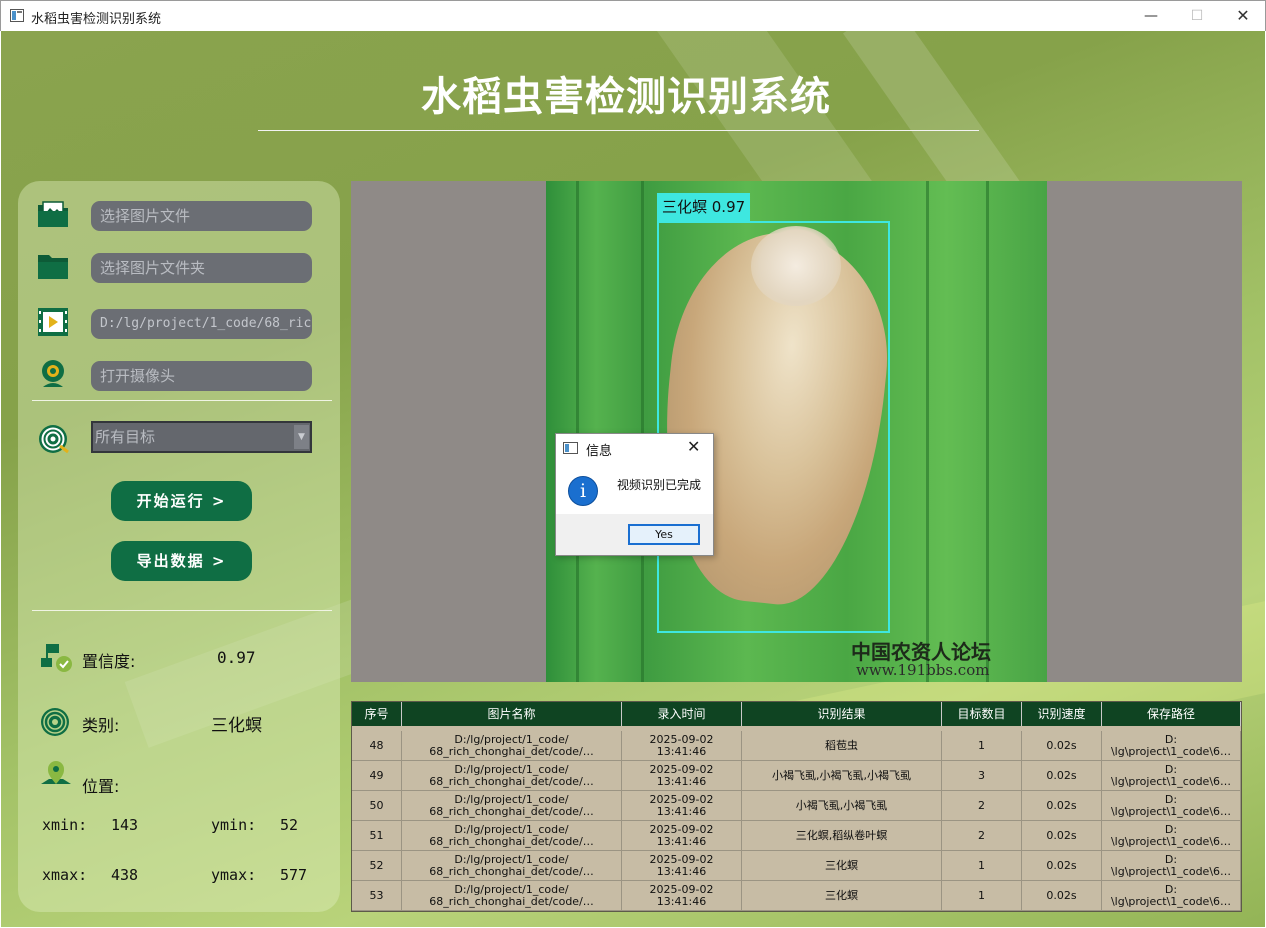 The width and height of the screenshot is (1266, 928). What do you see at coordinates (55, 374) in the screenshot?
I see `webcam-icon` at bounding box center [55, 374].